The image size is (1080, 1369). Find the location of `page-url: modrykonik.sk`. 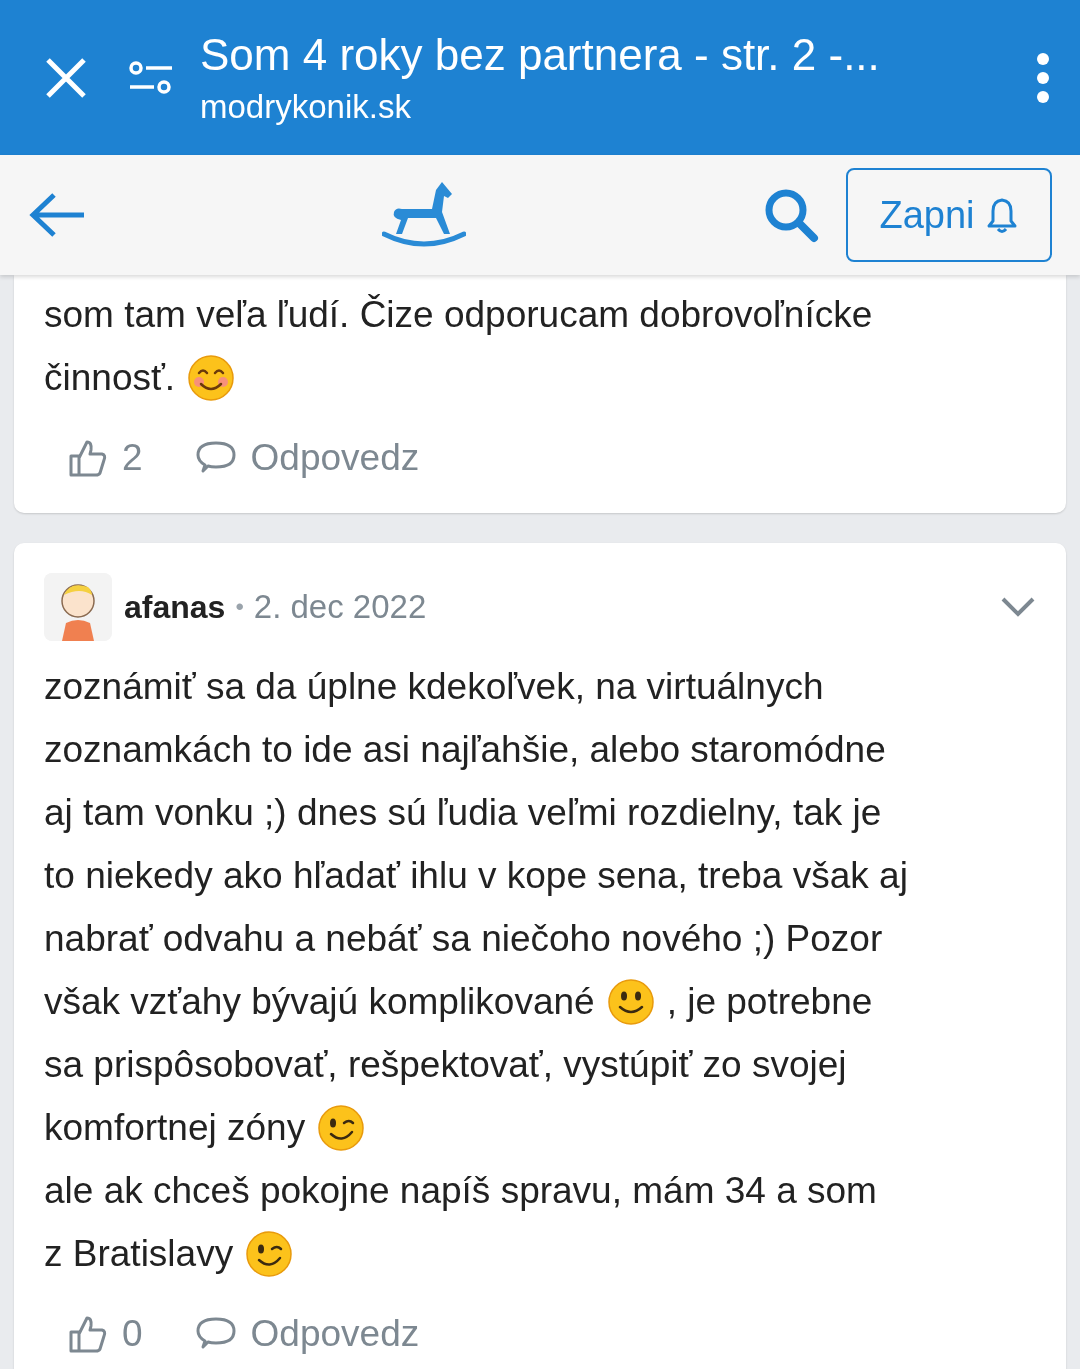

page-url: modrykonik.sk is located at coordinates (306, 106).